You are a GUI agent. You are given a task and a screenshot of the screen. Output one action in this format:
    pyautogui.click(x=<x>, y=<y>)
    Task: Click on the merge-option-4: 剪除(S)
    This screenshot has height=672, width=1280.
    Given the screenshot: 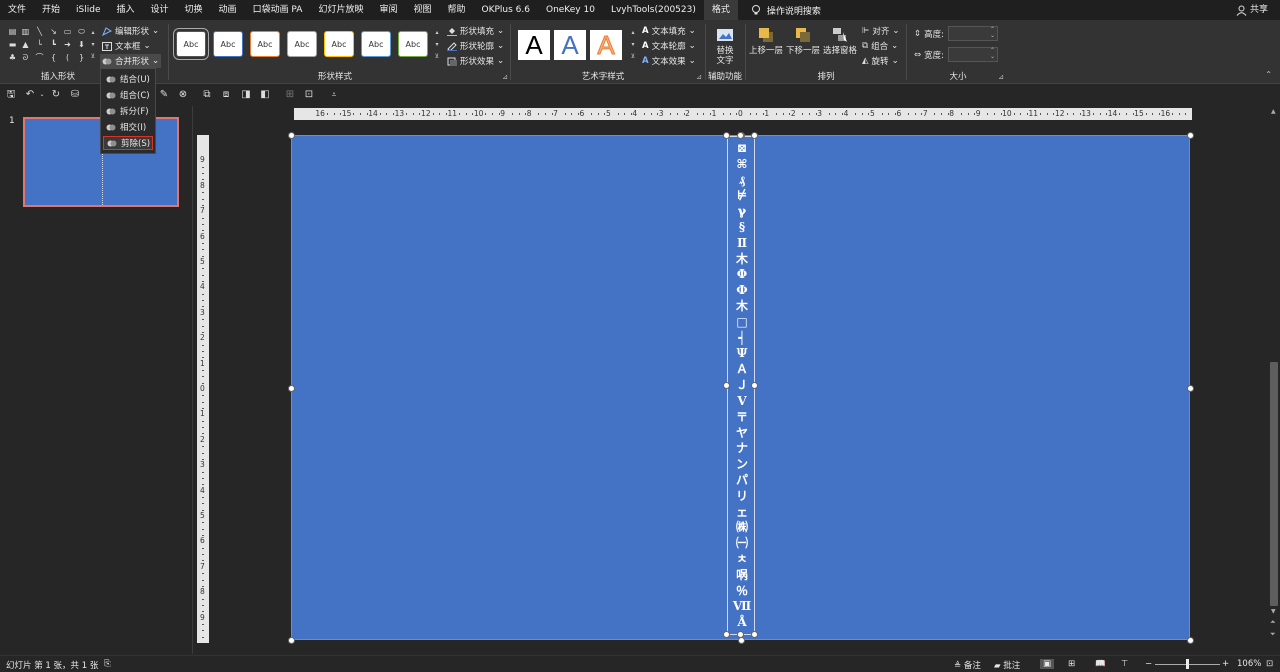 What is the action you would take?
    pyautogui.click(x=128, y=143)
    